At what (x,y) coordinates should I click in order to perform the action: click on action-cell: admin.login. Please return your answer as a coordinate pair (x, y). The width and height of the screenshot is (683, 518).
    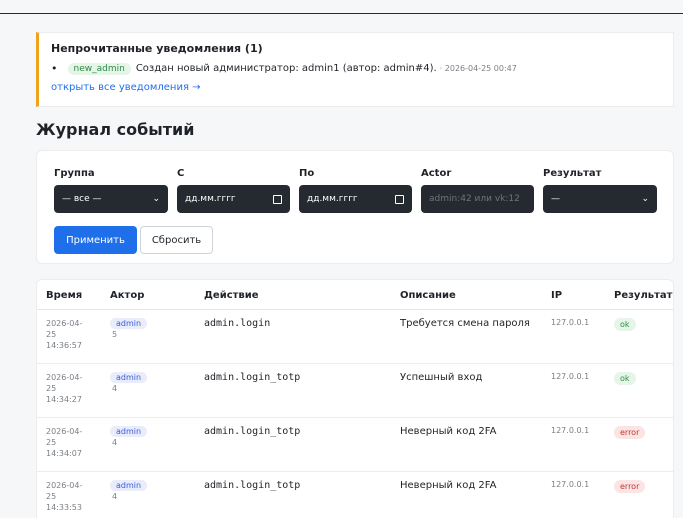
    Looking at the image, I should click on (237, 323).